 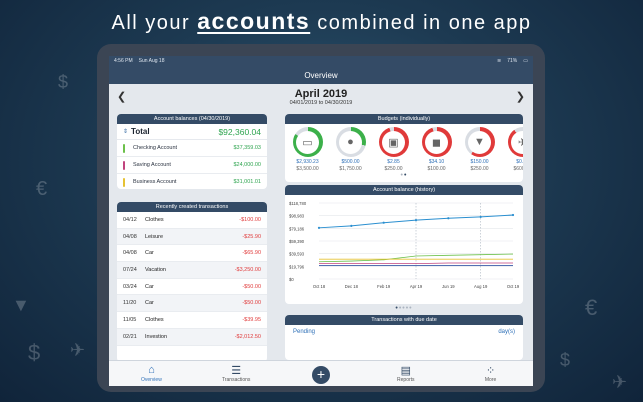 I want to click on transaction-row: 03/24 Car -$50.00, so click(x=192, y=287).